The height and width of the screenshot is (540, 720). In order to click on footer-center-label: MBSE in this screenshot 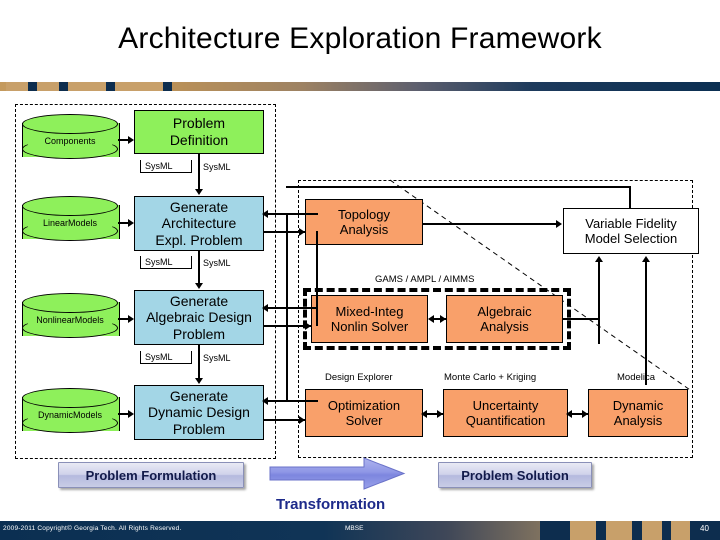, I will do `click(354, 528)`.